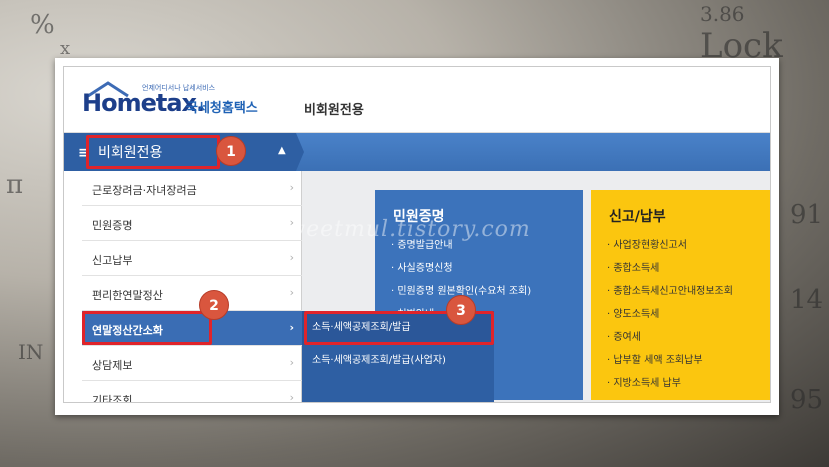  What do you see at coordinates (127, 295) in the screenshot?
I see `sidebar-item-label: 편리한연말정산` at bounding box center [127, 295].